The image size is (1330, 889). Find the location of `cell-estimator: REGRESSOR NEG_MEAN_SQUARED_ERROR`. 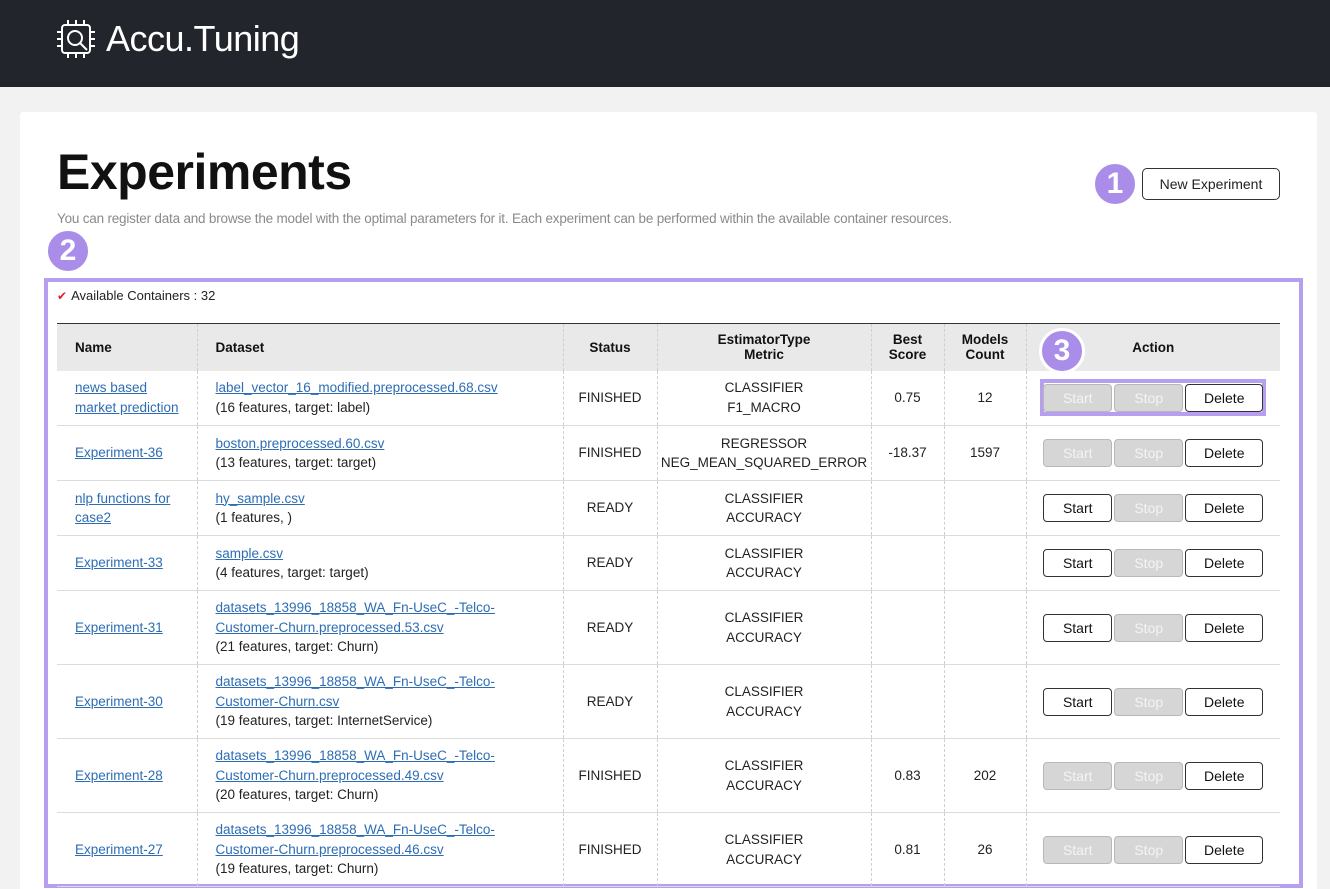

cell-estimator: REGRESSOR NEG_MEAN_SQUARED_ERROR is located at coordinates (763, 453).